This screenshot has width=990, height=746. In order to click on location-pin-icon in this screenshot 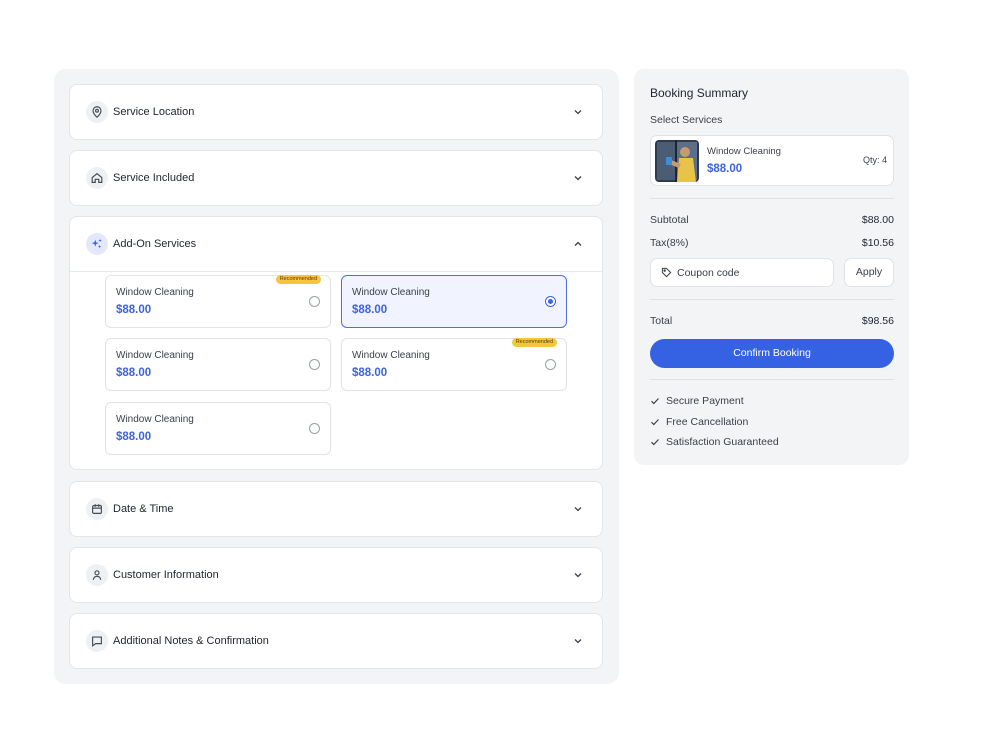, I will do `click(97, 112)`.